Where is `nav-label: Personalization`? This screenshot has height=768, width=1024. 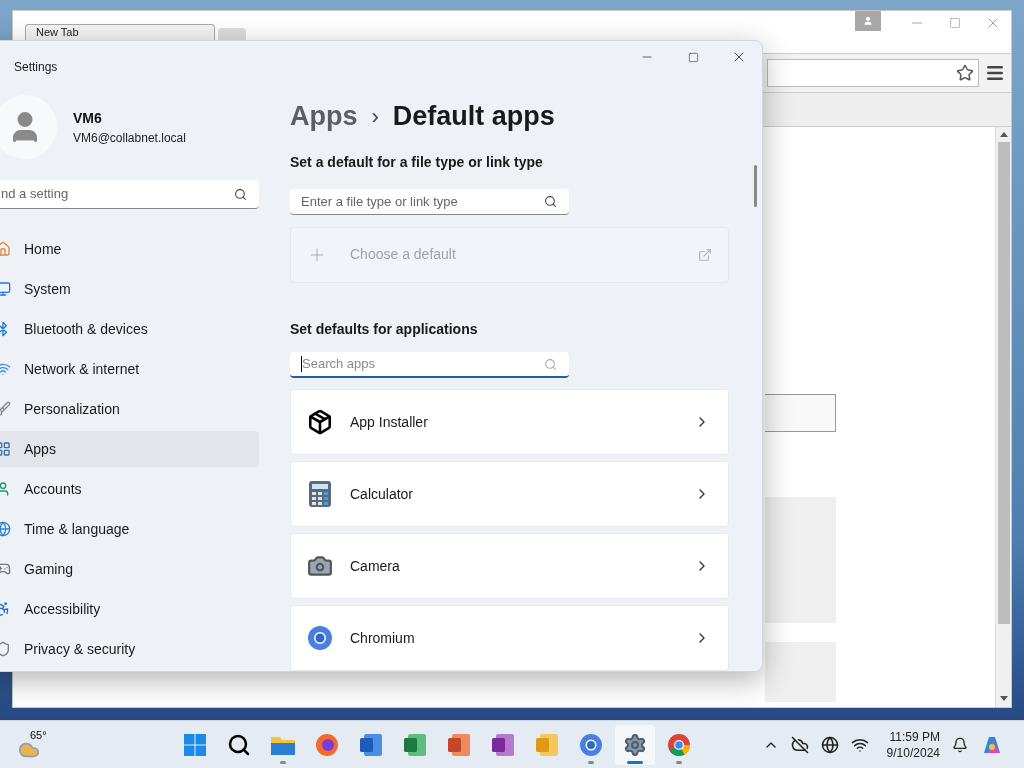 nav-label: Personalization is located at coordinates (72, 409).